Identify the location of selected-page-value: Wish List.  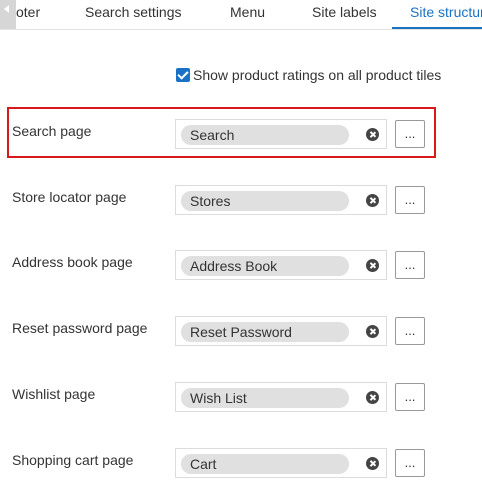
(218, 398).